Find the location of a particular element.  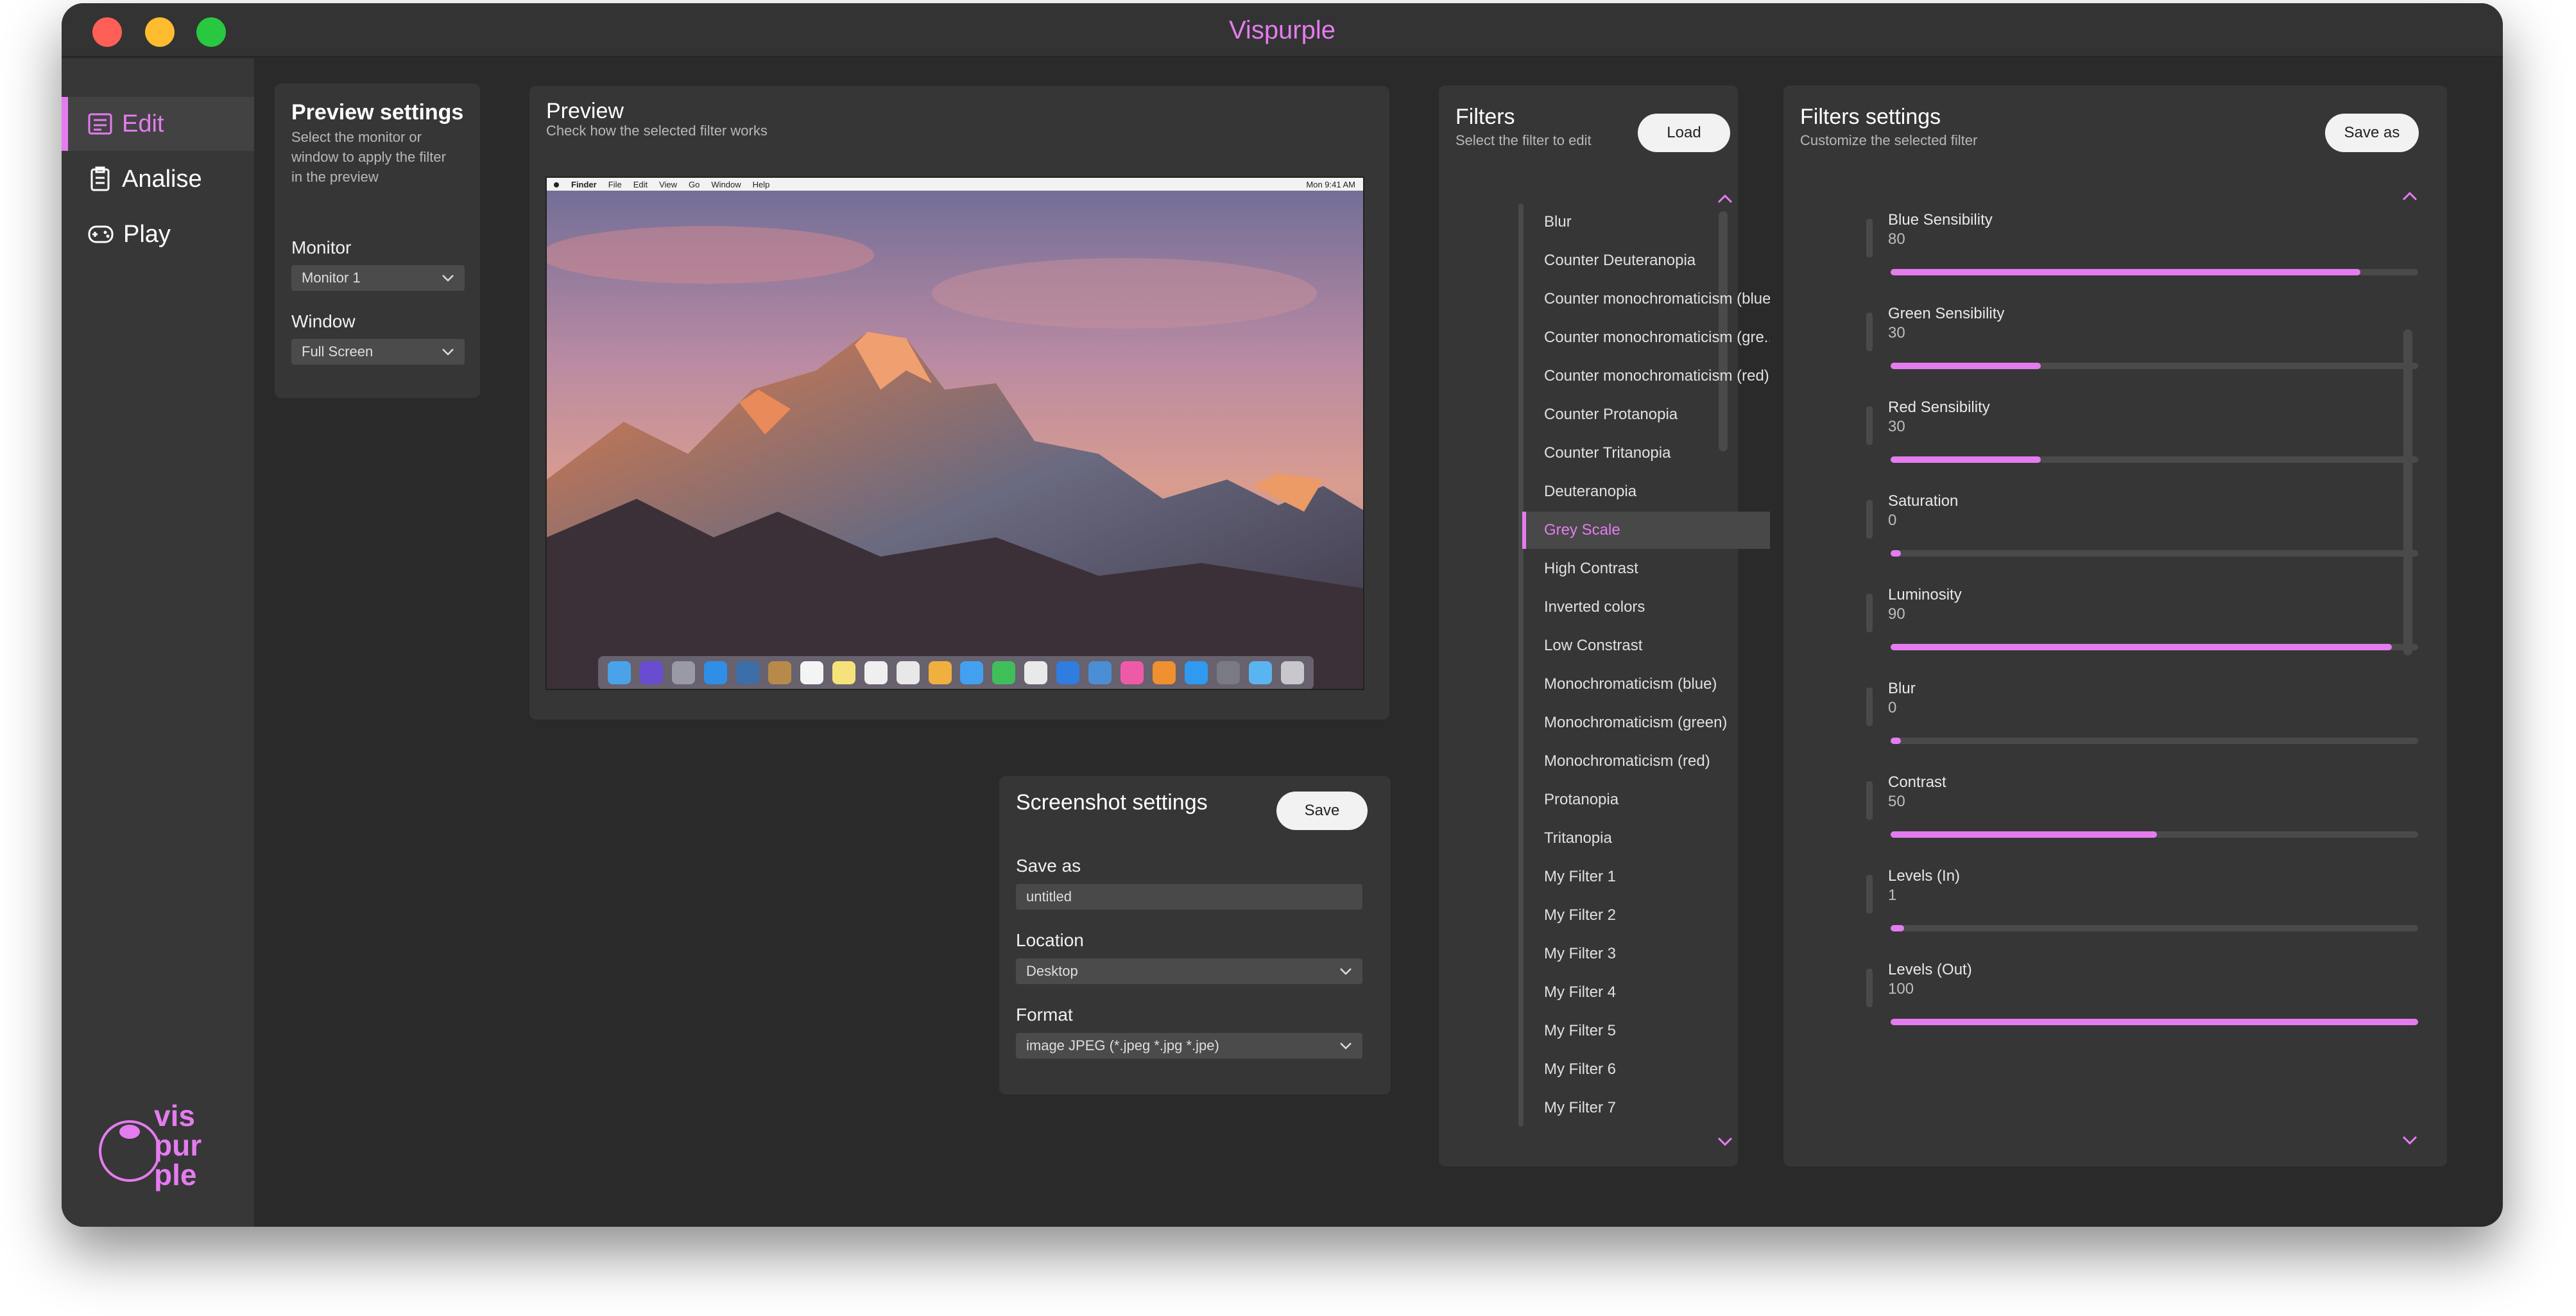

filter-list-item: My Filter 7 is located at coordinates (1646, 1108).